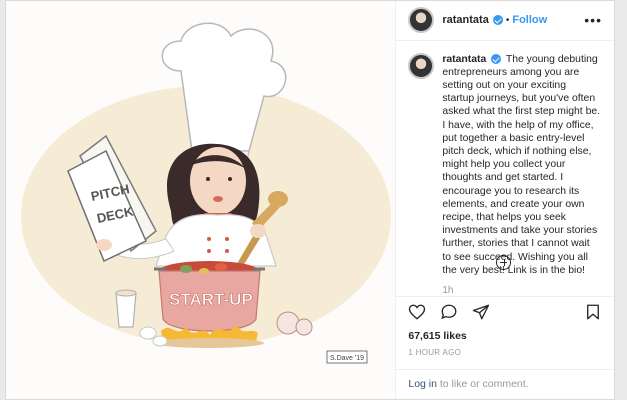 The height and width of the screenshot is (400, 627). I want to click on avatar, so click(421, 20).